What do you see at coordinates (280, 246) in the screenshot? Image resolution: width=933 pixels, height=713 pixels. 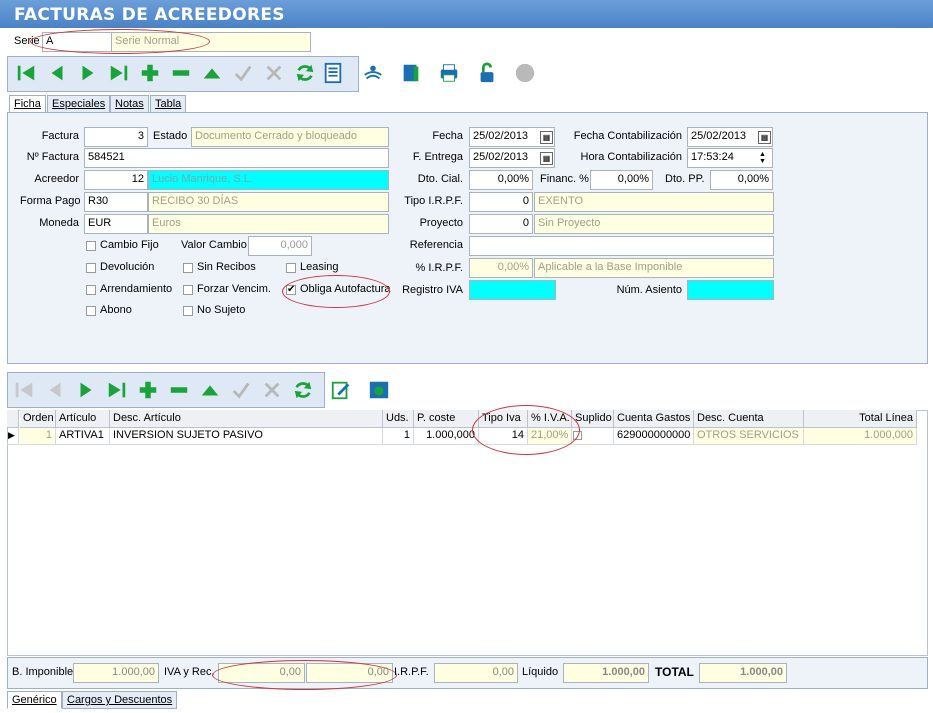 I see `valor-cambio-input: 0,000` at bounding box center [280, 246].